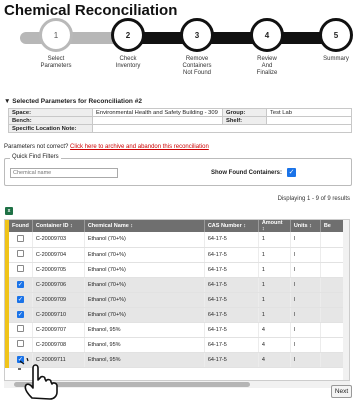 The height and width of the screenshot is (401, 358). What do you see at coordinates (267, 66) in the screenshot?
I see `step-label: Review And Finalize` at bounding box center [267, 66].